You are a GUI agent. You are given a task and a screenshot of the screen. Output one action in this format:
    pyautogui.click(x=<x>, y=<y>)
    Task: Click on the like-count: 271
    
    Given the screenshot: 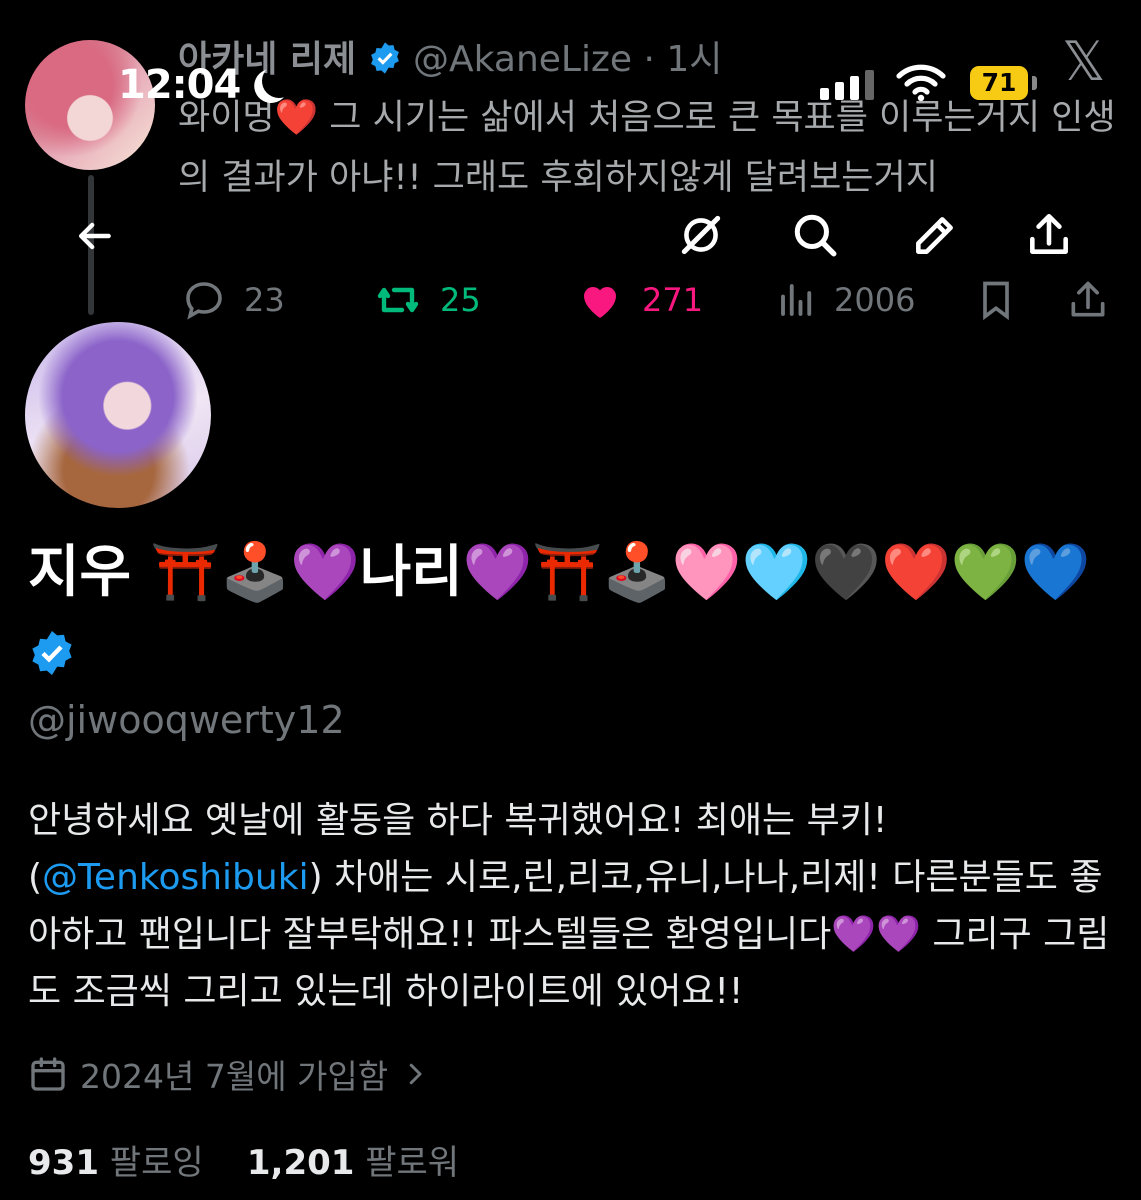 What is the action you would take?
    pyautogui.click(x=673, y=300)
    